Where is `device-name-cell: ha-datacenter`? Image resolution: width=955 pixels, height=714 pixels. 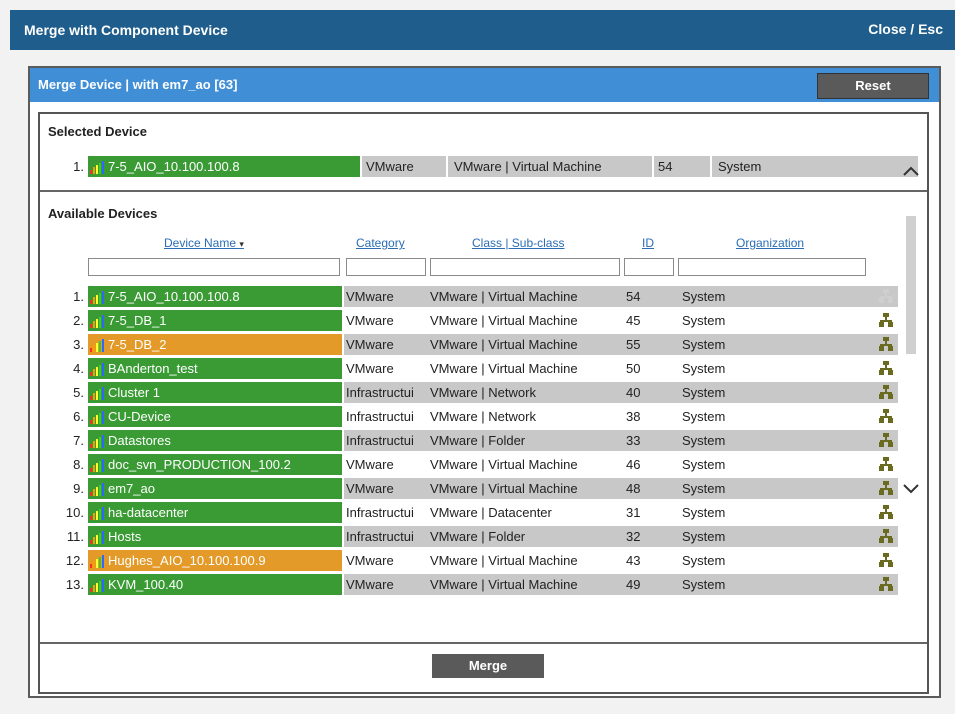 device-name-cell: ha-datacenter is located at coordinates (215, 512).